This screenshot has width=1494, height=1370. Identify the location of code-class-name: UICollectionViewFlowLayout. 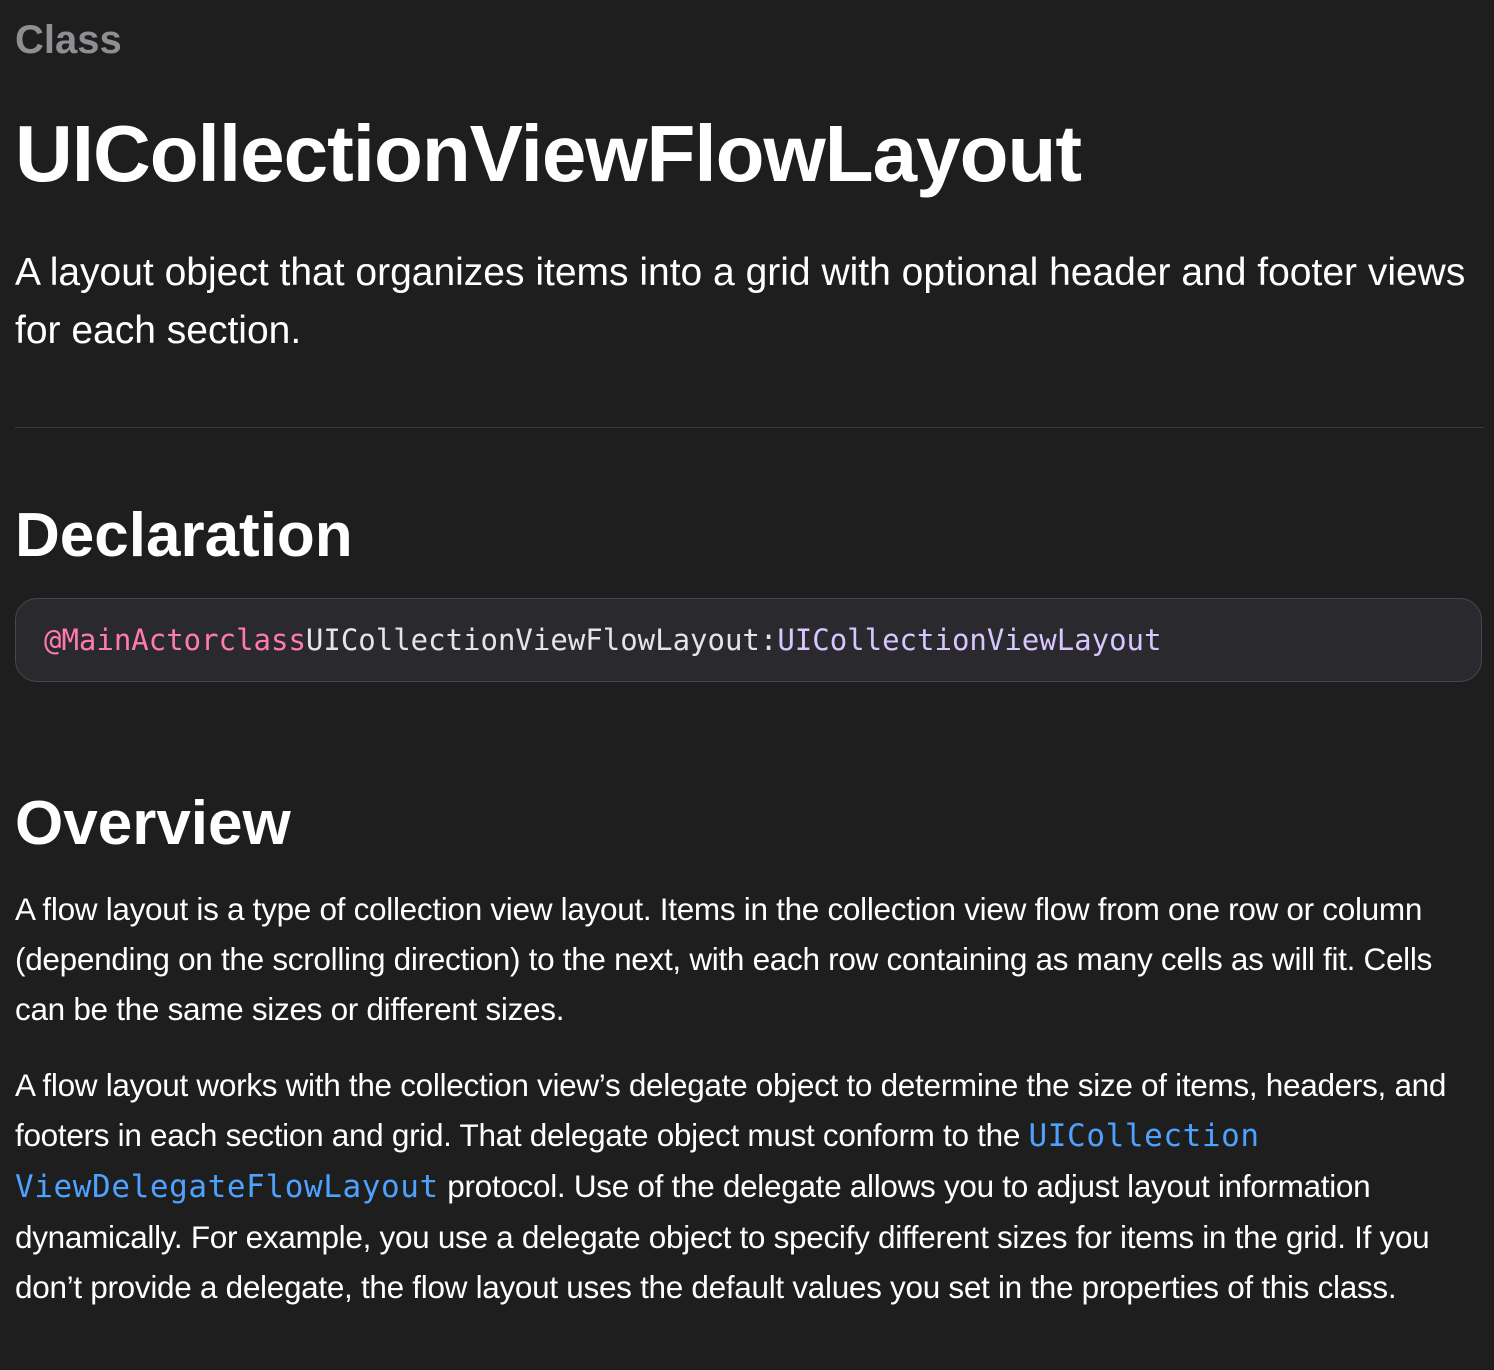
(532, 640).